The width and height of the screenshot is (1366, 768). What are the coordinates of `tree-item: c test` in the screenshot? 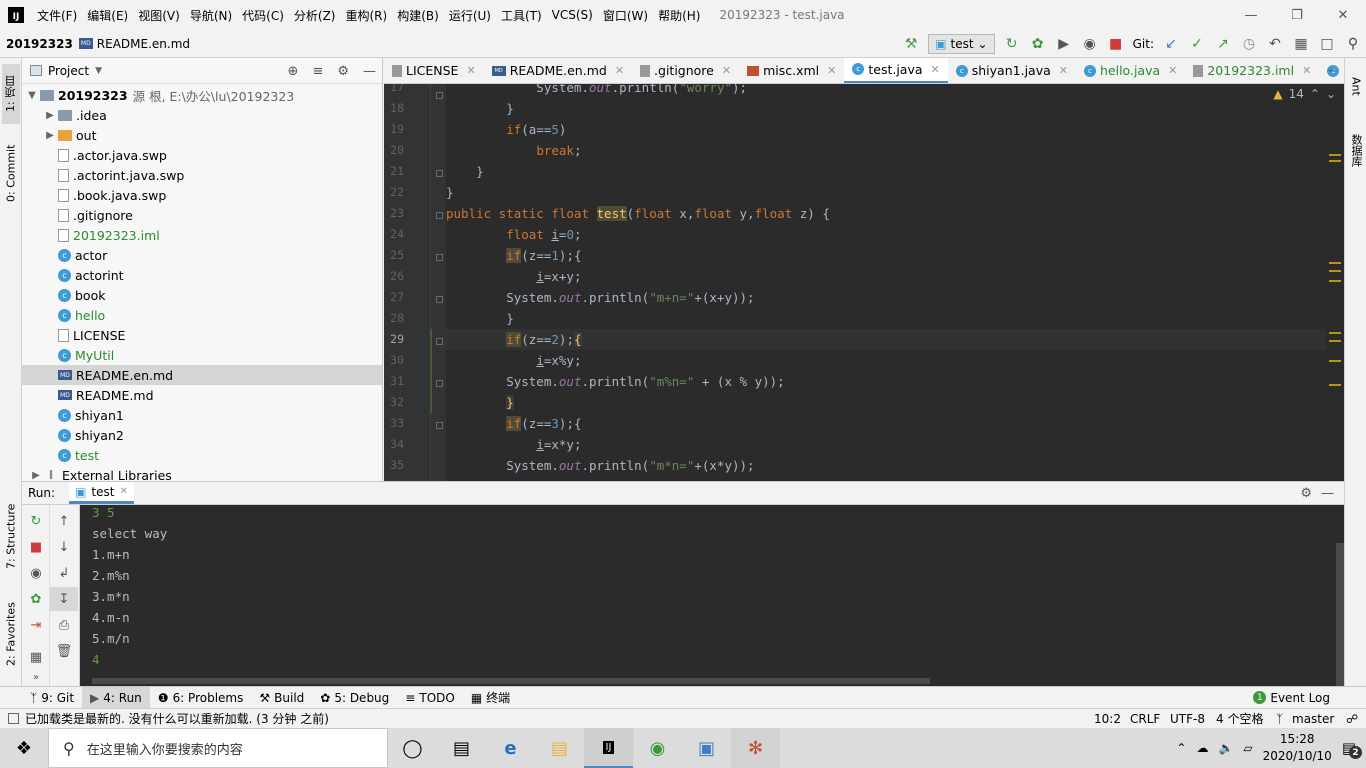 It's located at (202, 455).